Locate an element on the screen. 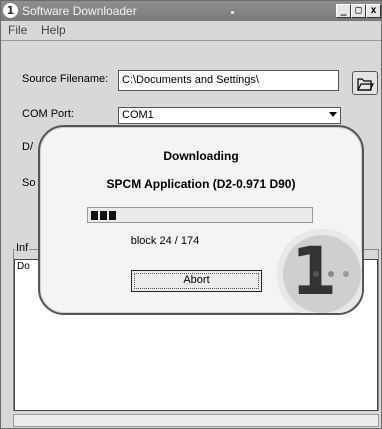 The height and width of the screenshot is (429, 382). info-group-label: Inf is located at coordinates (22, 248).